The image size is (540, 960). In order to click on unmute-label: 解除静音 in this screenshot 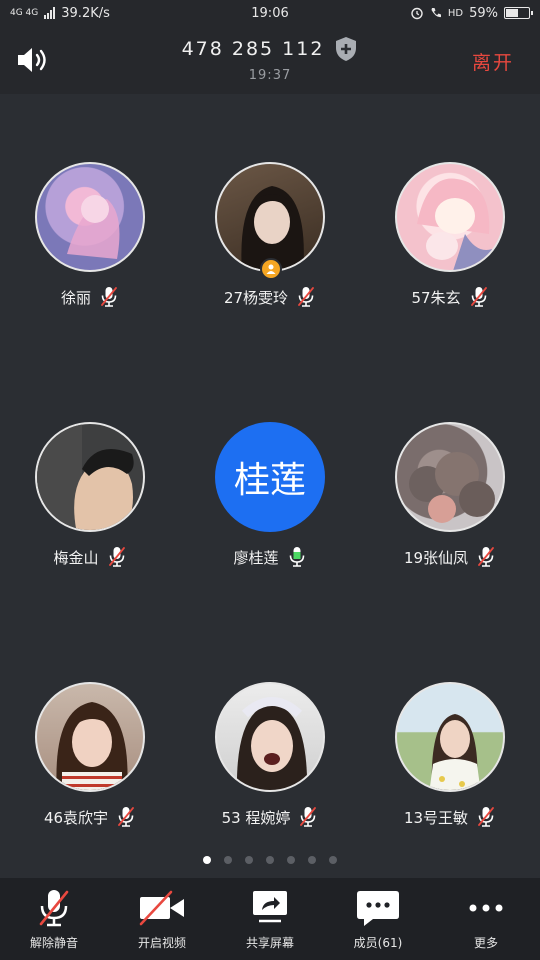, I will do `click(53, 943)`.